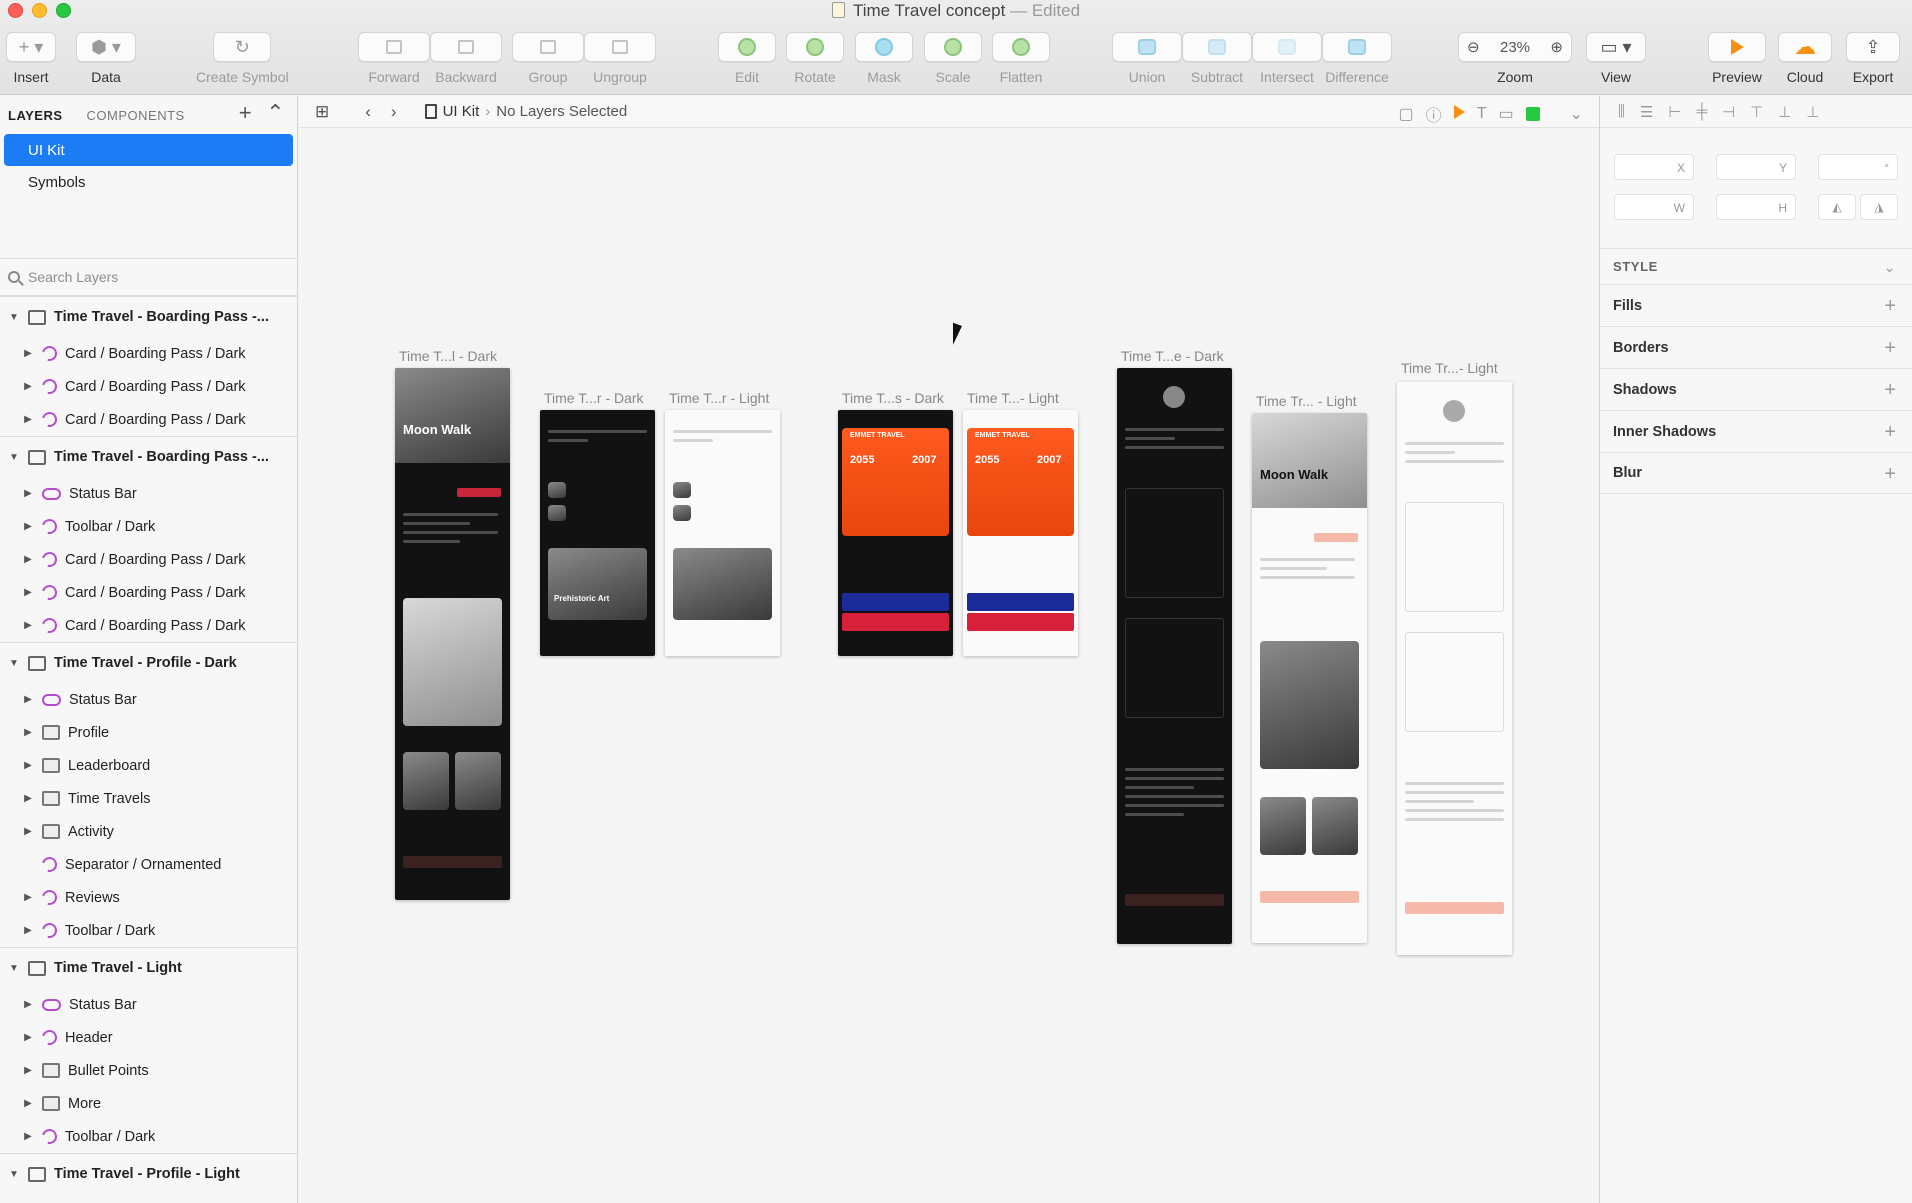 This screenshot has height=1203, width=1912. I want to click on height-field: H, so click(1756, 207).